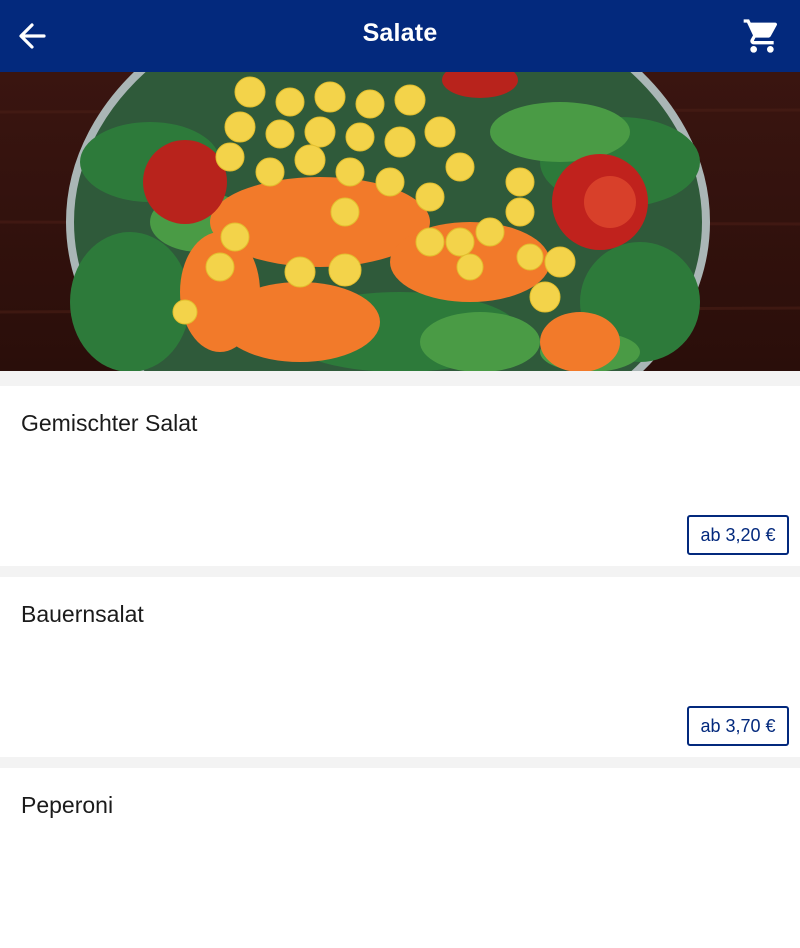 This screenshot has width=800, height=948. Describe the element at coordinates (400, 33) in the screenshot. I see `page-title: Salate` at that location.